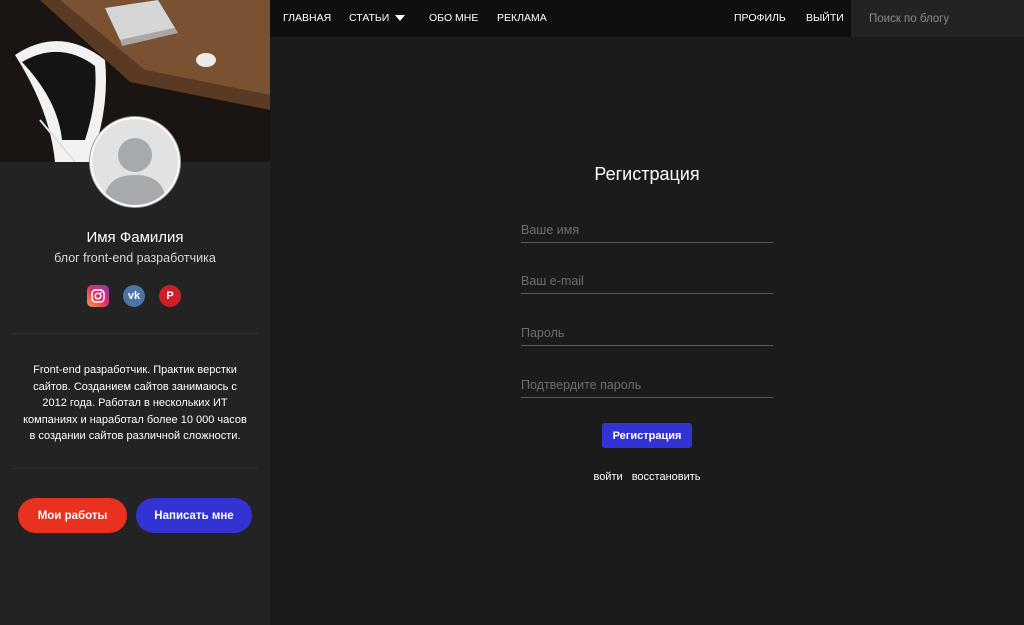 The width and height of the screenshot is (1024, 625). Describe the element at coordinates (307, 18) in the screenshot. I see `nav-home: ГЛАВНАЯ` at that location.